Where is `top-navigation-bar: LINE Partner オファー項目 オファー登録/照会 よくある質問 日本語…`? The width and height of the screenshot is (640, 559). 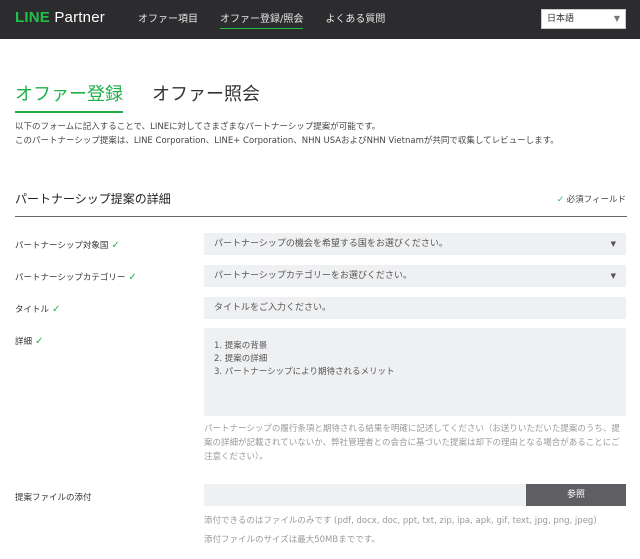
top-navigation-bar: LINE Partner オファー項目 オファー登録/照会 よくある質問 日本語… is located at coordinates (320, 19).